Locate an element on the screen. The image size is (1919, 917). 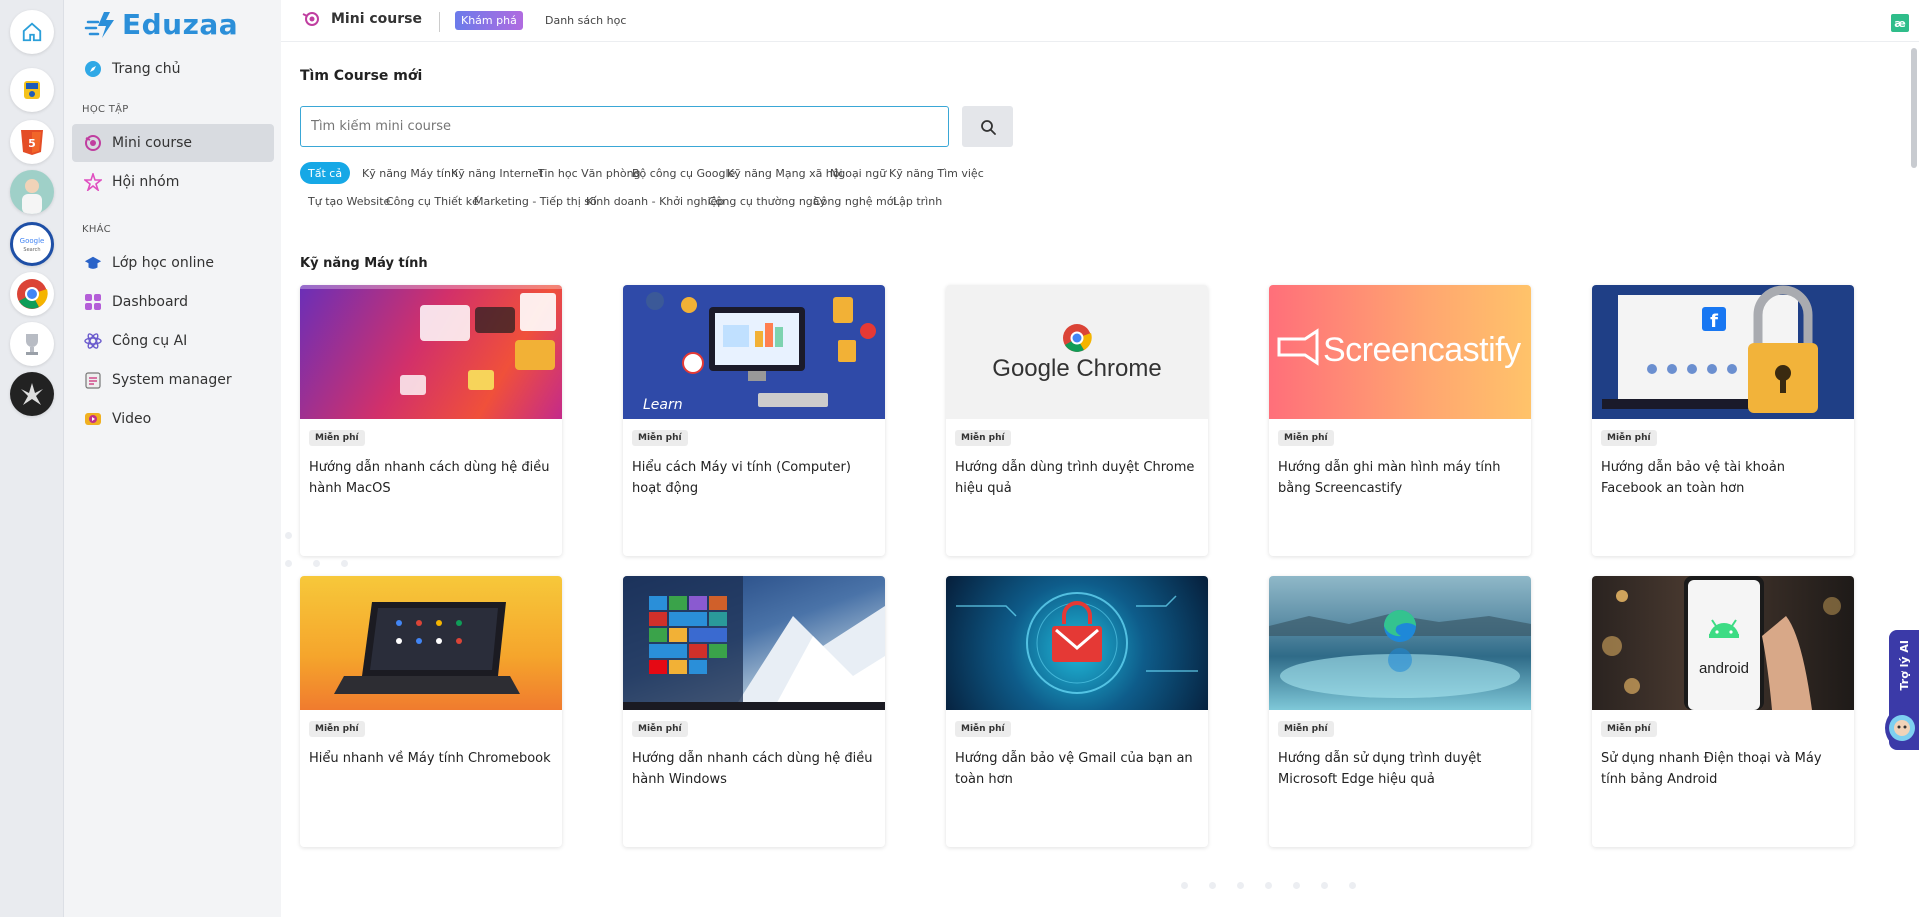
ai-assistant-label: Trợ lý AI is located at coordinates (1904, 665).